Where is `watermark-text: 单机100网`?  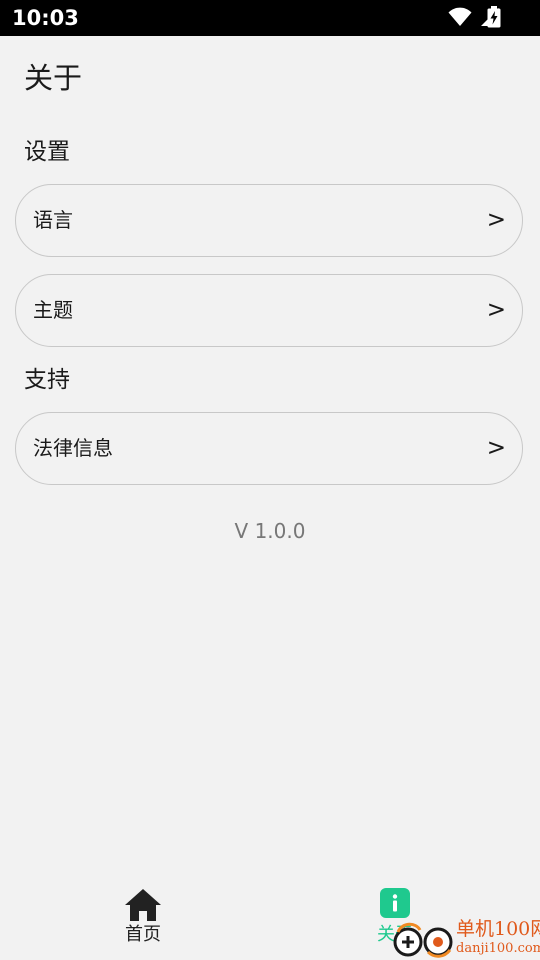
watermark-text: 单机100网 is located at coordinates (498, 929).